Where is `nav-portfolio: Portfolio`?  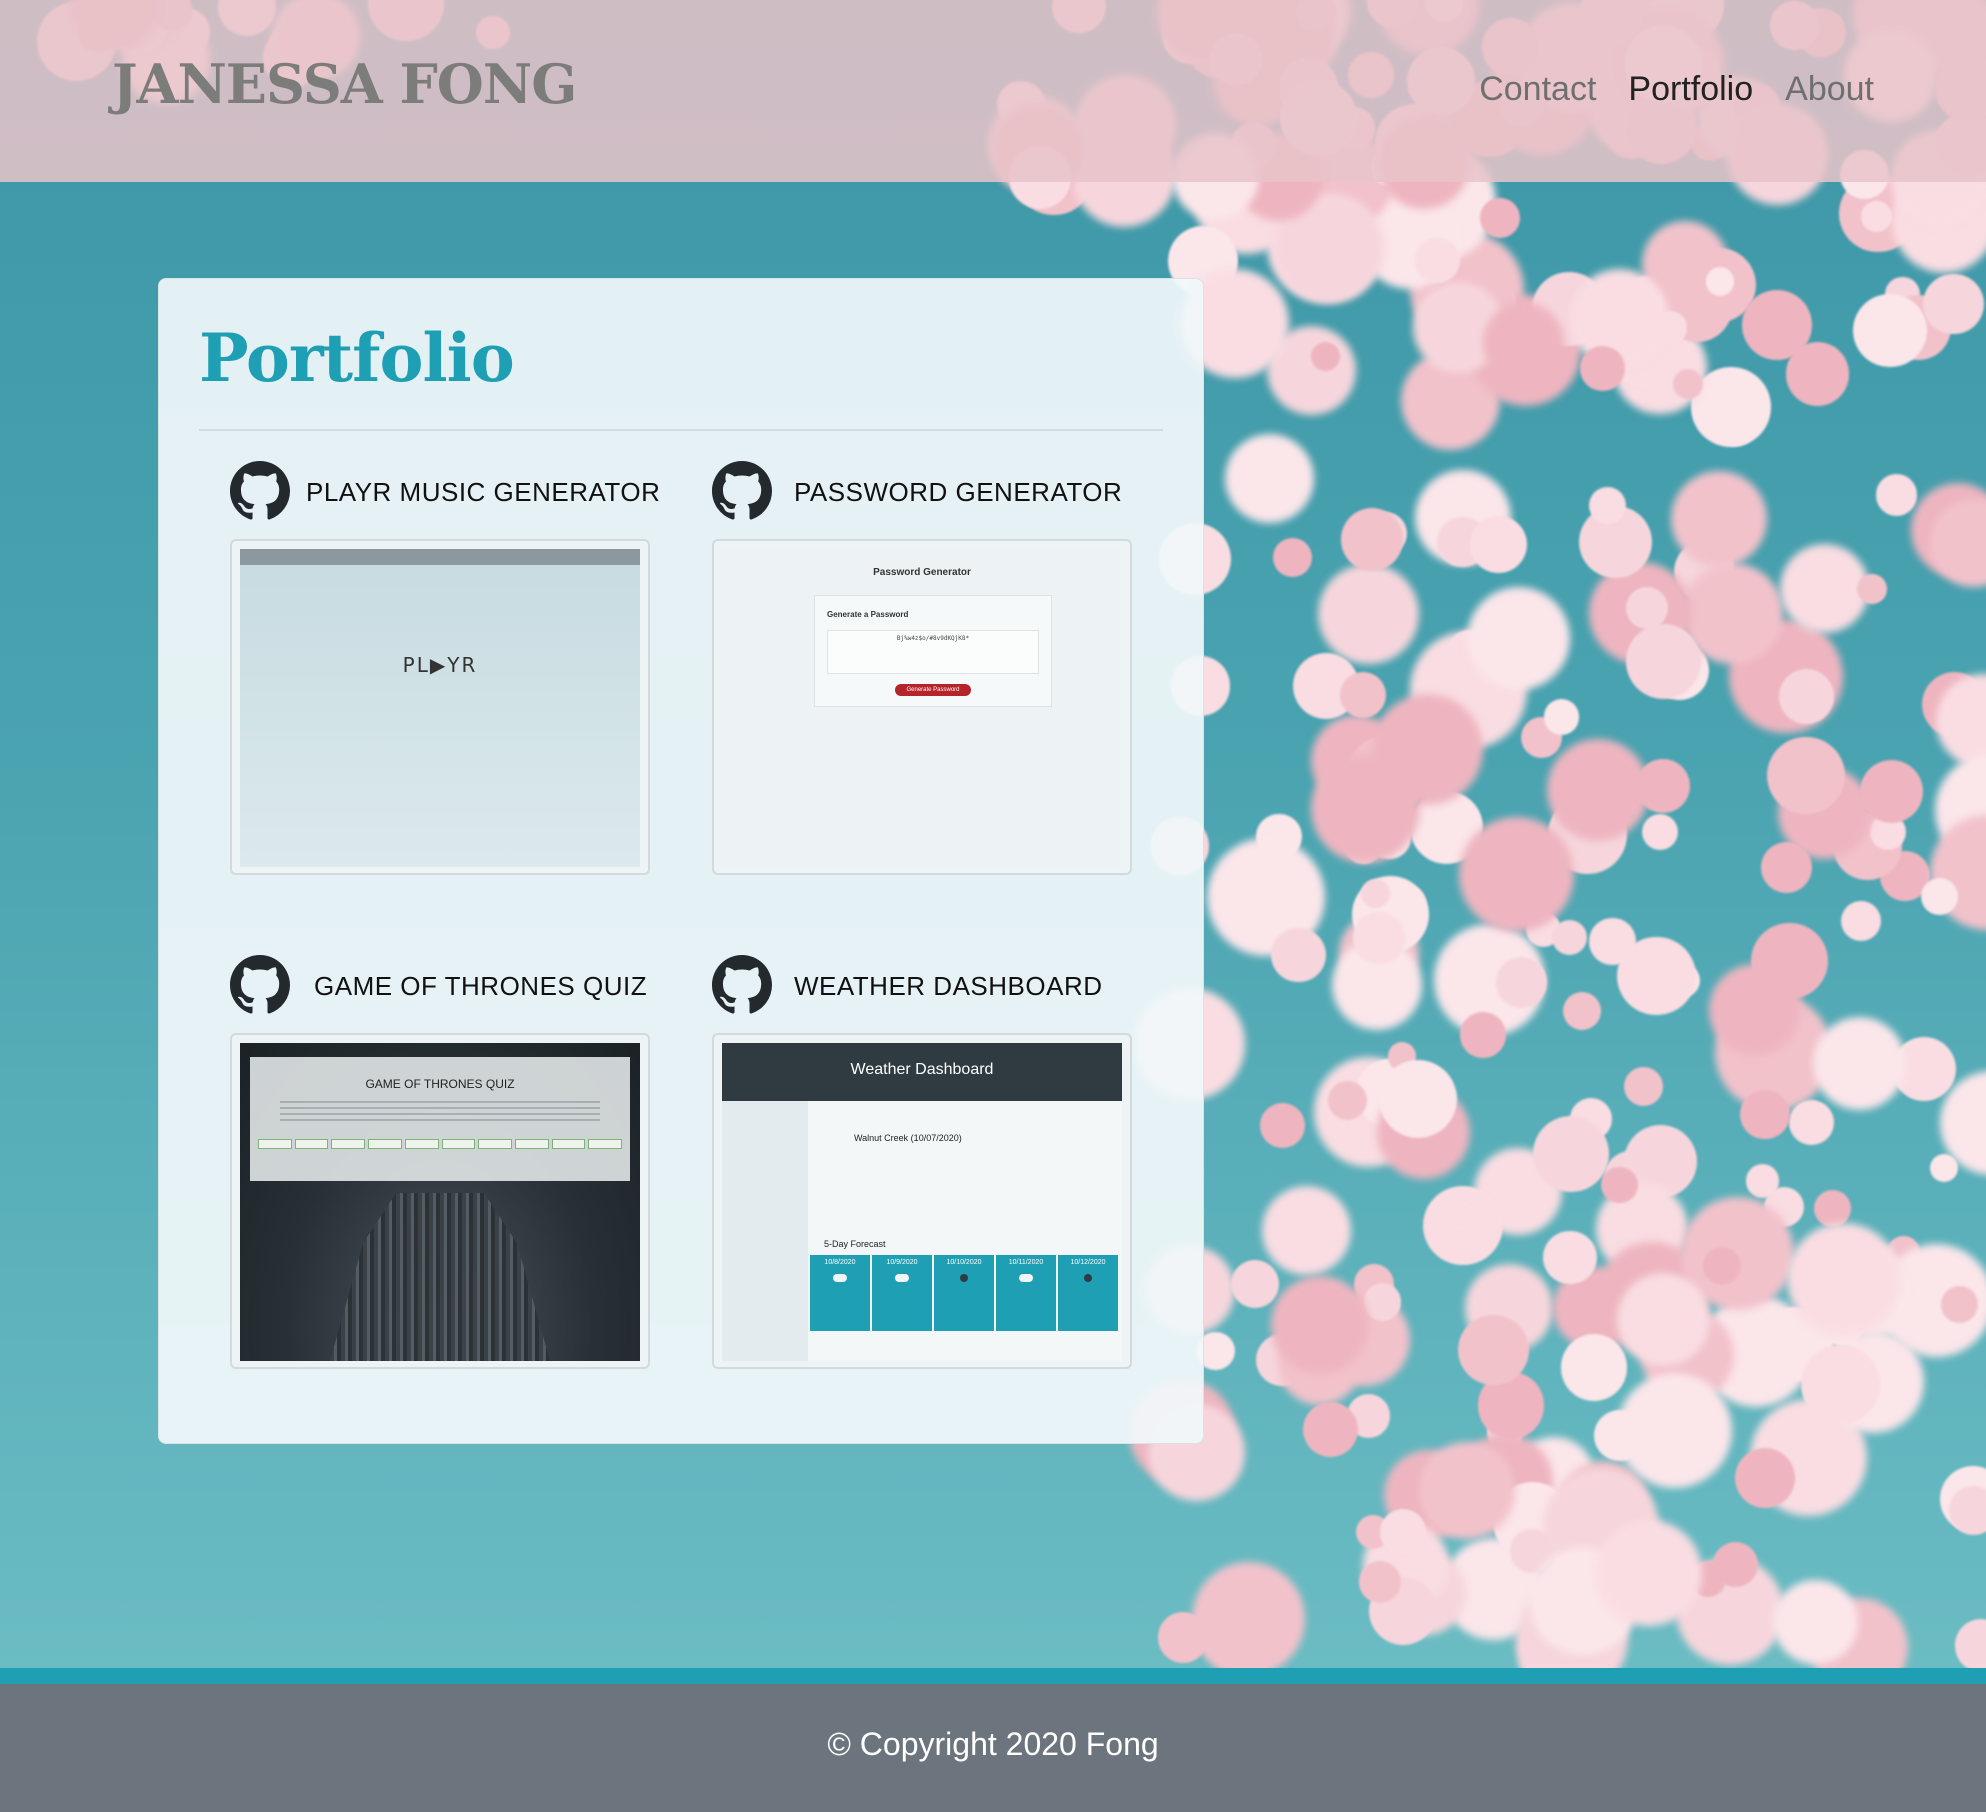 nav-portfolio: Portfolio is located at coordinates (1690, 89).